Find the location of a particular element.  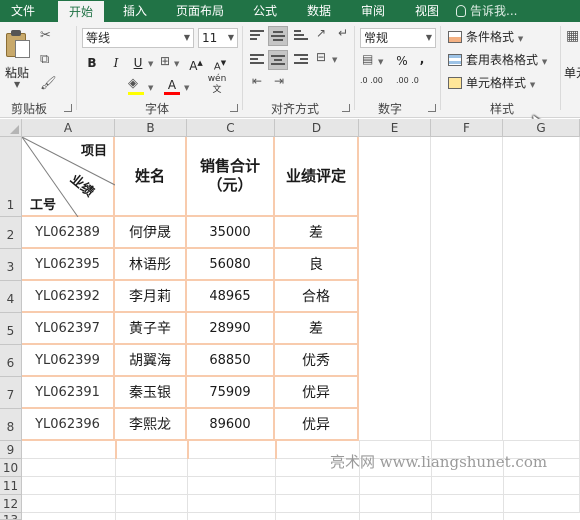

header-name: 姓名 is located at coordinates (151, 177).